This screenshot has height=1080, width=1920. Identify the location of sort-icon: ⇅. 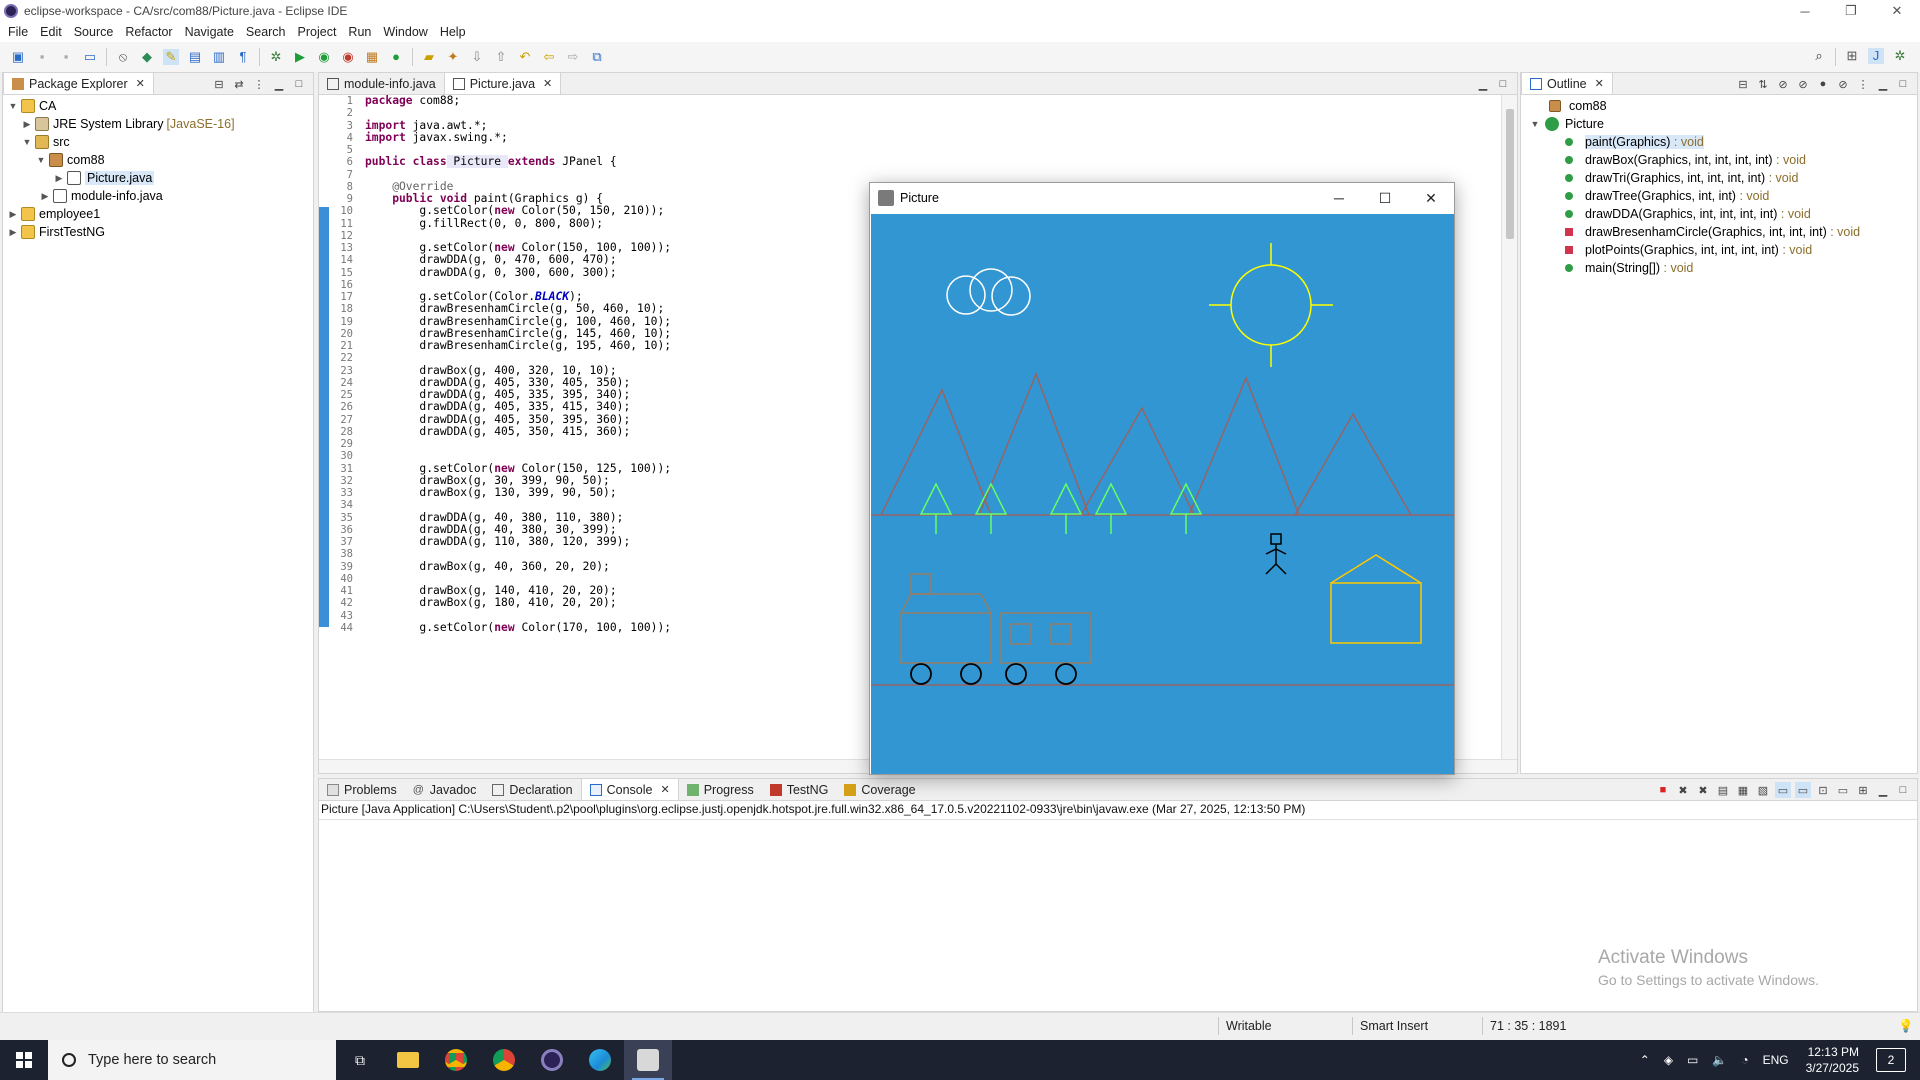
(1763, 84).